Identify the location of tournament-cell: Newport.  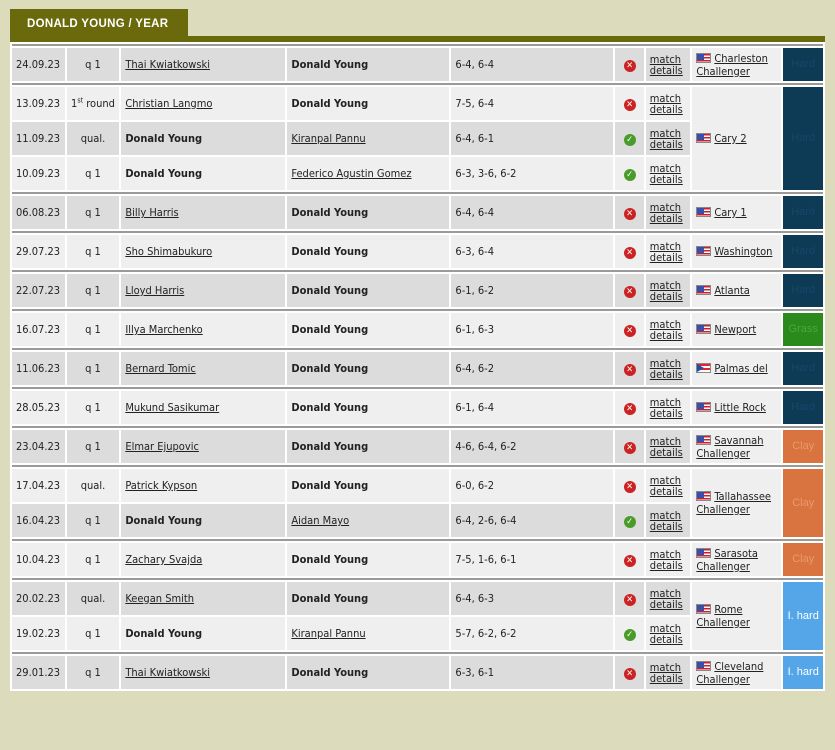
(737, 329).